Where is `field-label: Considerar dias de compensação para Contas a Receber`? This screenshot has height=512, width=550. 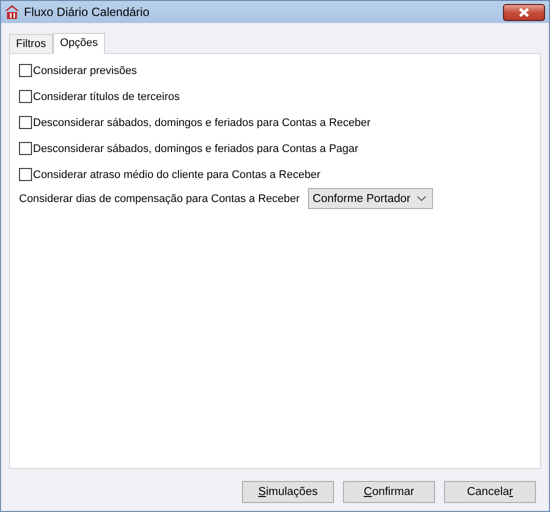
field-label: Considerar dias de compensação para Contas a Receber is located at coordinates (159, 198).